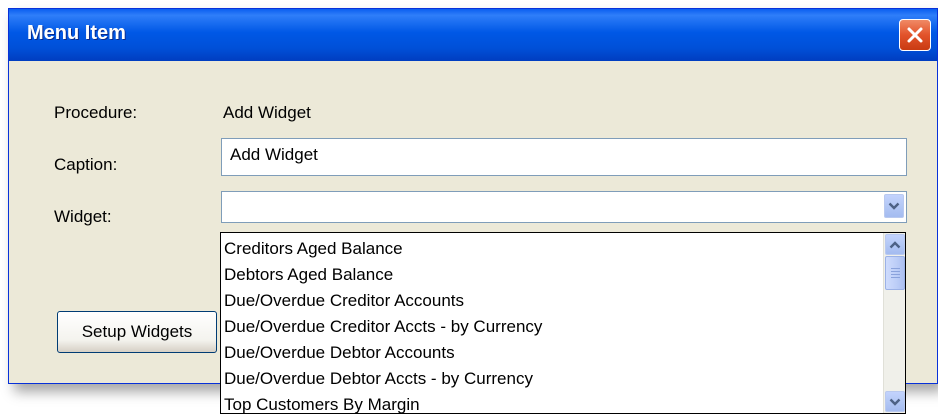 This screenshot has width=938, height=414. What do you see at coordinates (344, 301) in the screenshot?
I see `list-item: Due/Overdue Creditor Accounts` at bounding box center [344, 301].